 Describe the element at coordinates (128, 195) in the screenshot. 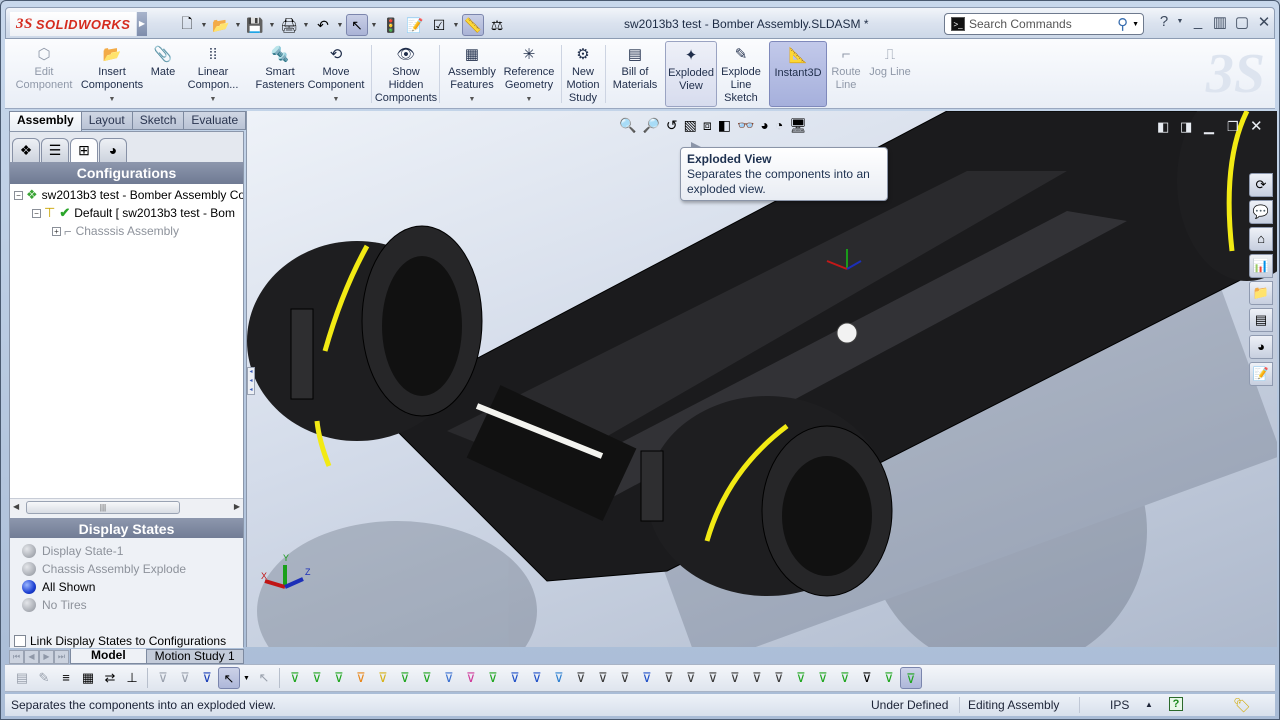

I see `tree-item-root: − ❖ sw2013b3 test - Bomber Assembly Co` at that location.